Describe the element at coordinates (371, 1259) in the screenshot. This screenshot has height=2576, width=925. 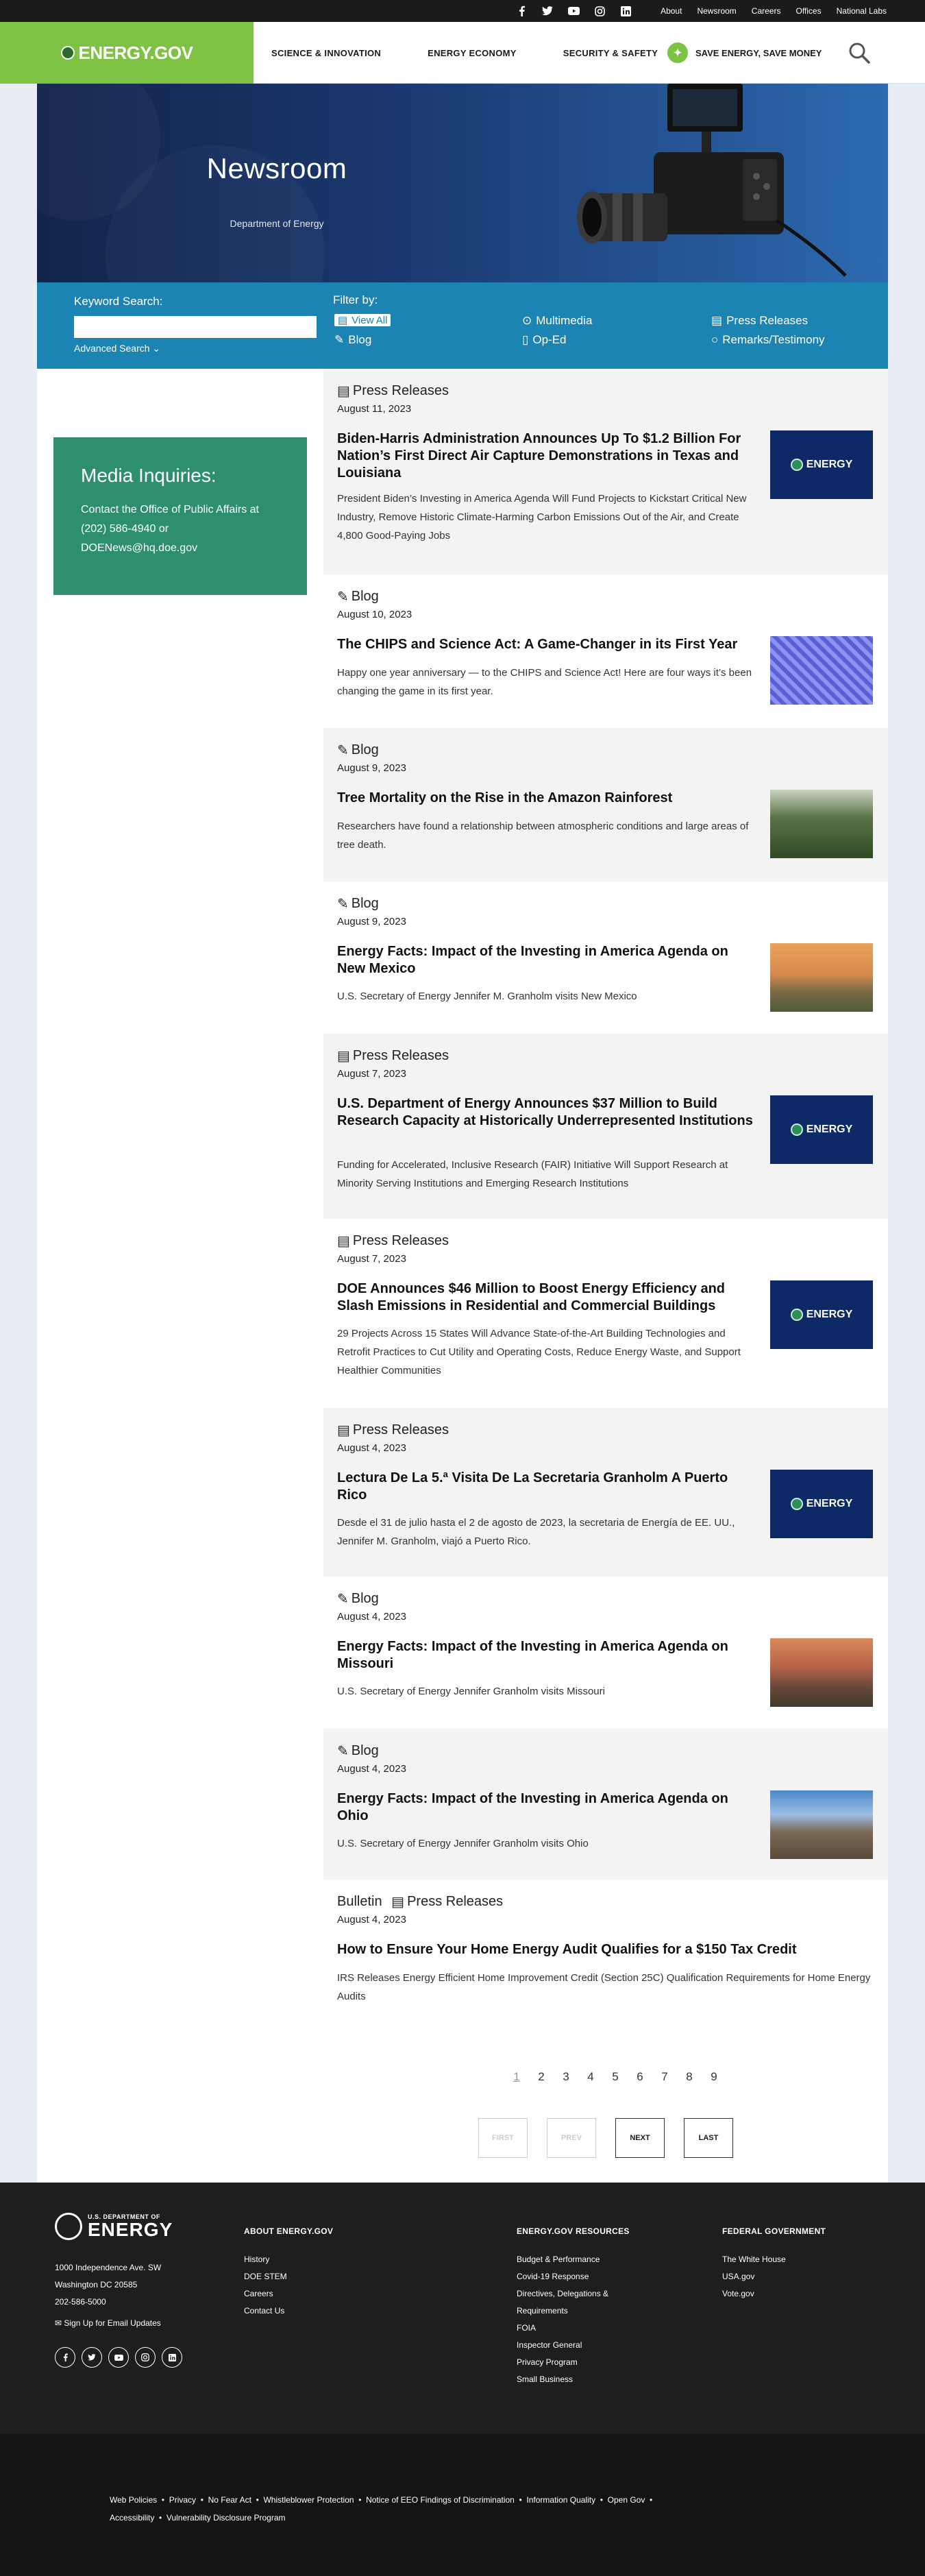
I see `article-date: August 7, 2023` at that location.